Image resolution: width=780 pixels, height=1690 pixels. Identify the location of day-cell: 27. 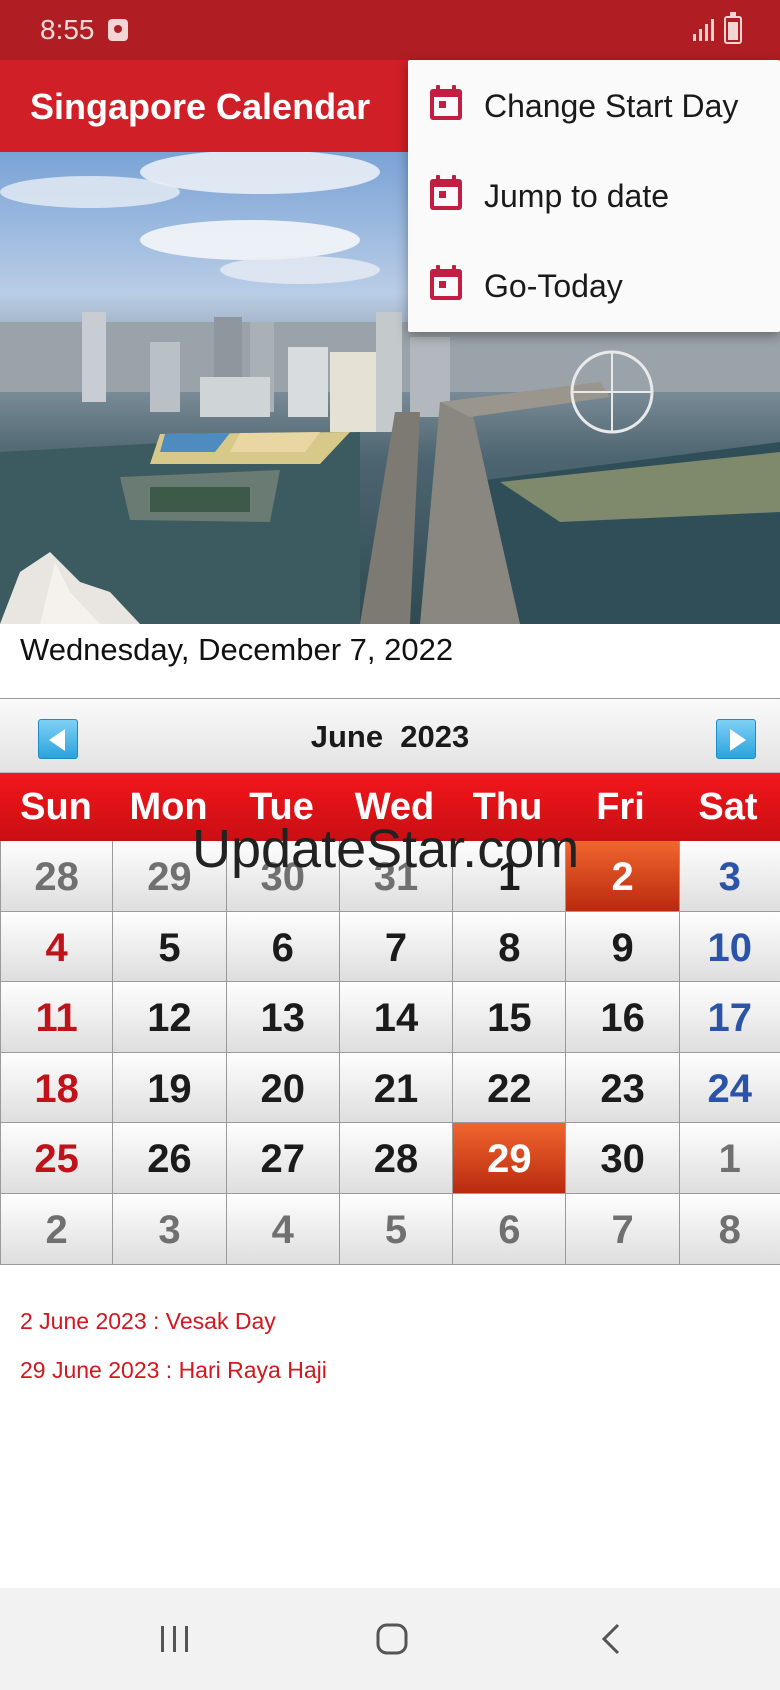
(283, 1158).